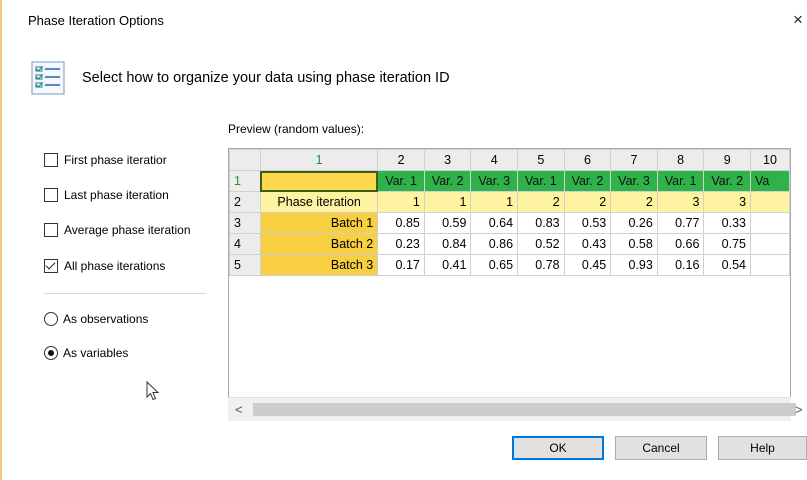 Image resolution: width=807 pixels, height=480 pixels. Describe the element at coordinates (51, 266) in the screenshot. I see `all-phases-checkbox-box` at that location.